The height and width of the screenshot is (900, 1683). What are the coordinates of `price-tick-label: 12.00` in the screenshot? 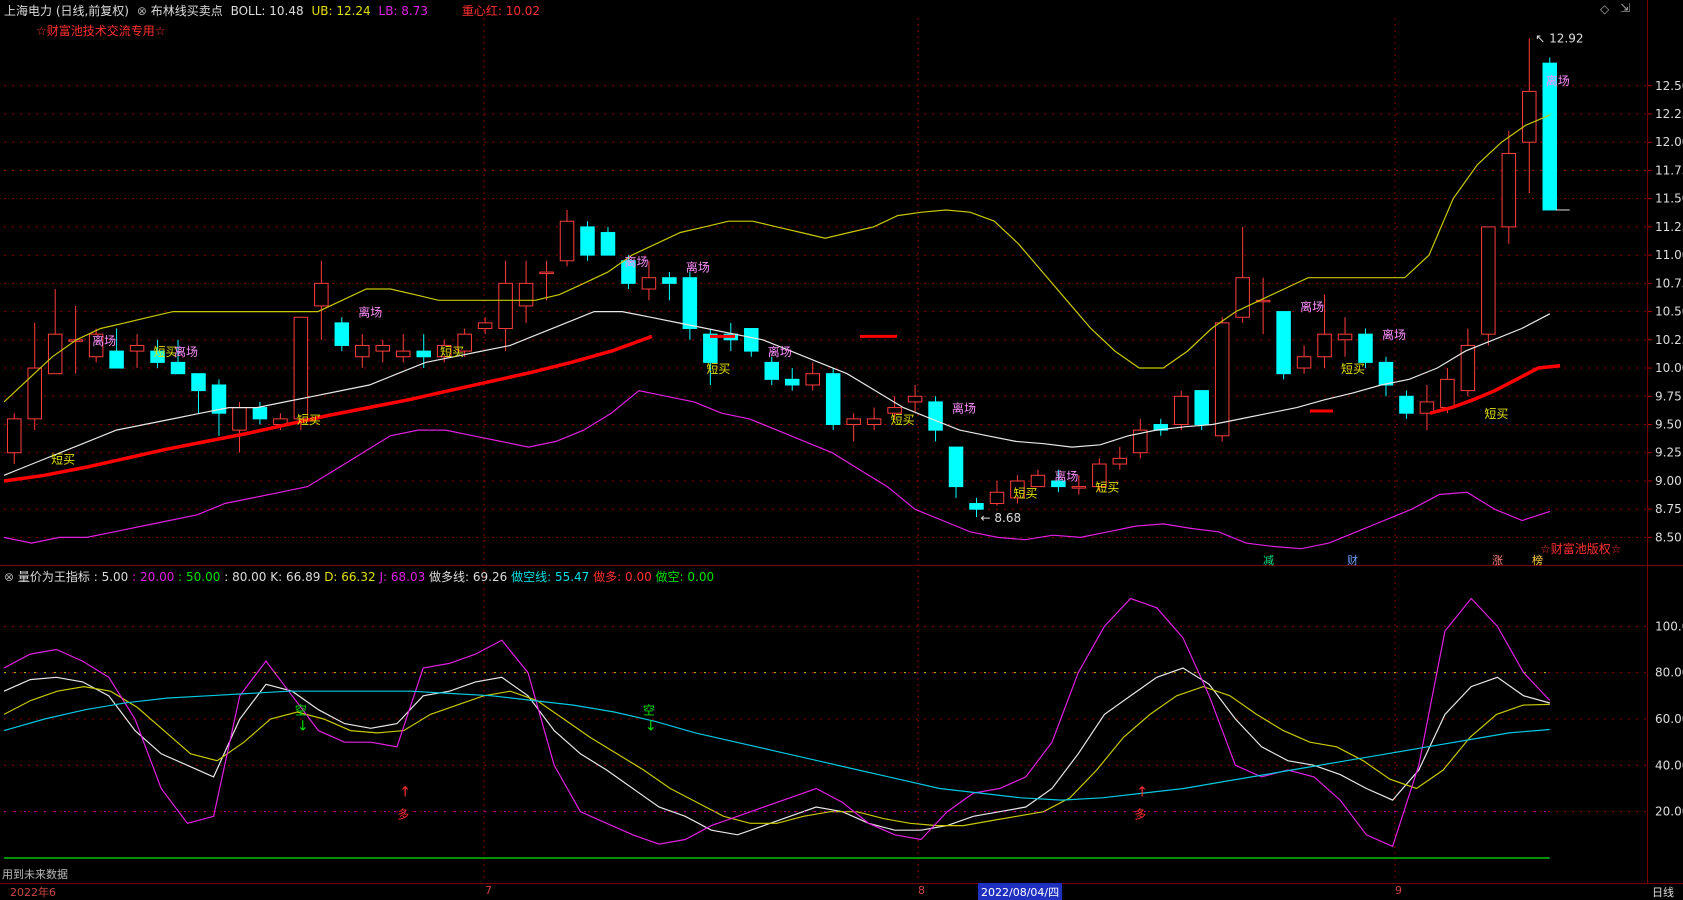 It's located at (1669, 142).